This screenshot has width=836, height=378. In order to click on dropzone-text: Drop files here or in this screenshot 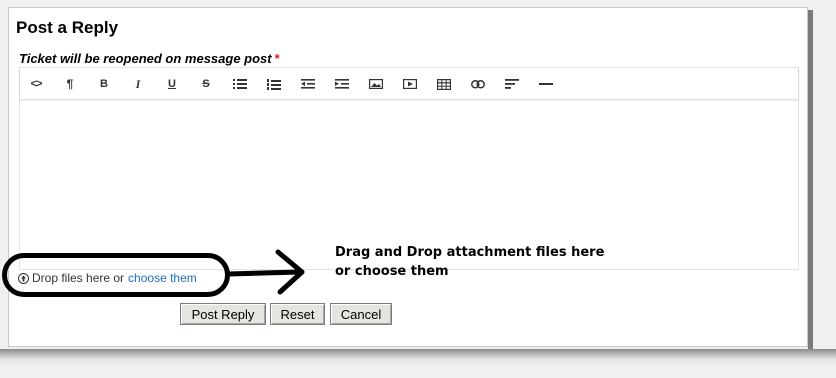, I will do `click(78, 278)`.